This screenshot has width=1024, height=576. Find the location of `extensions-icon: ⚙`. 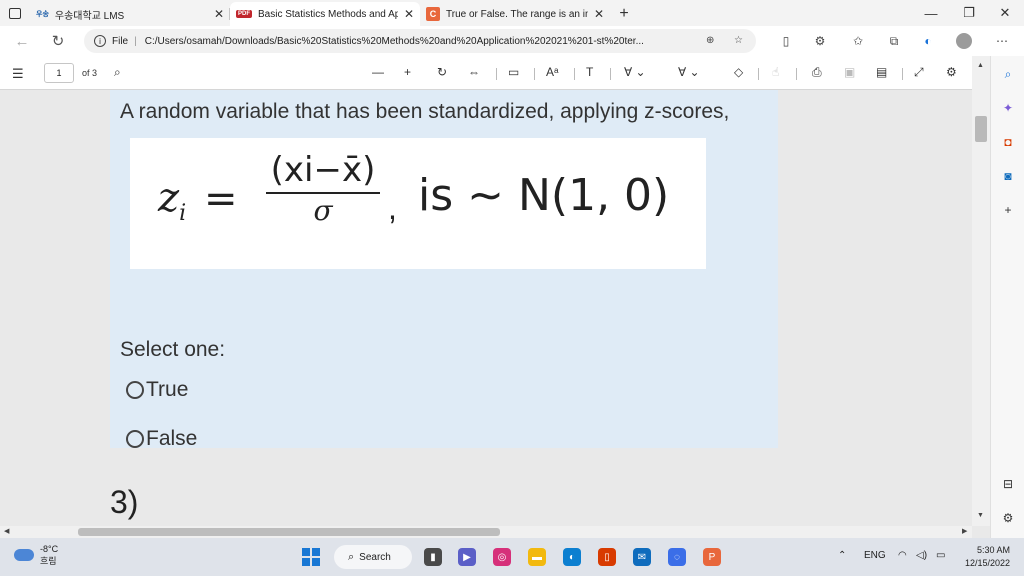

extensions-icon: ⚙ is located at coordinates (820, 41).